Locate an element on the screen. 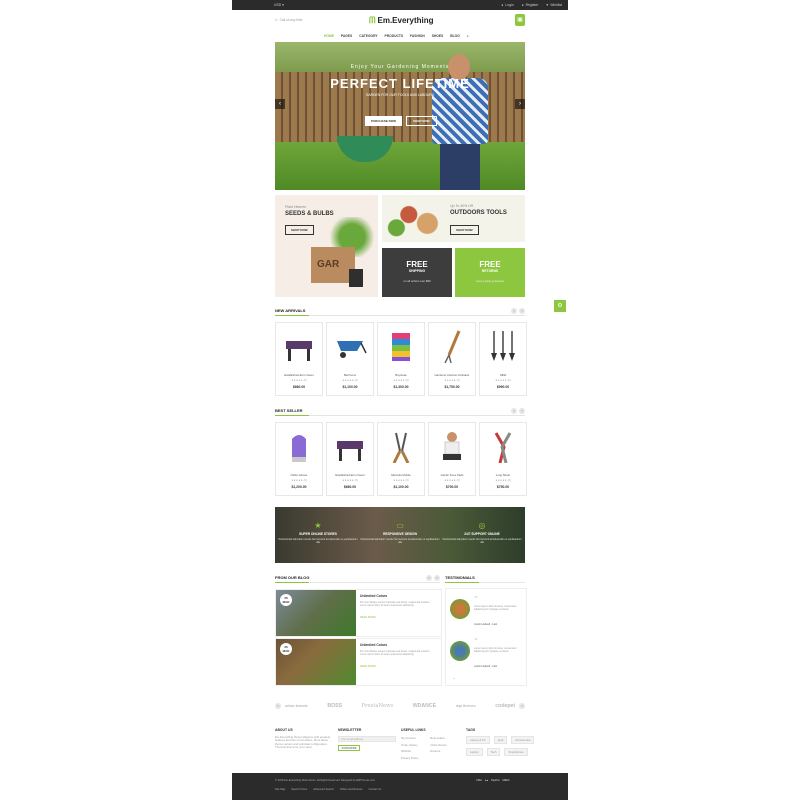  nav-item-shoes: SHOES is located at coordinates (438, 36).